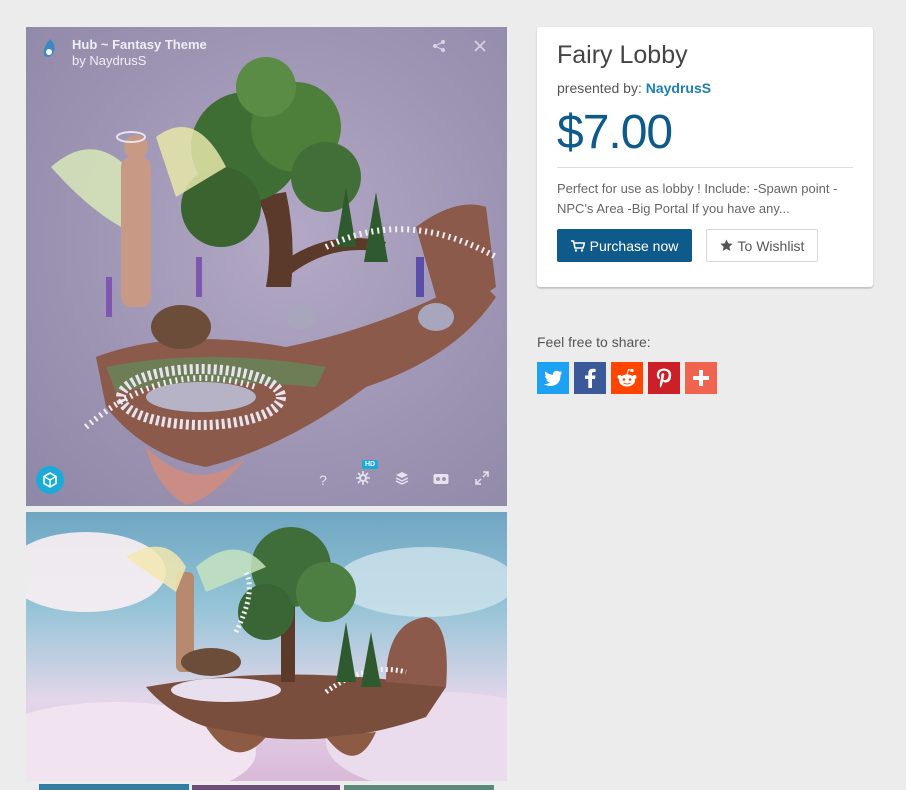 This screenshot has width=906, height=790. I want to click on close-icon, so click(480, 47).